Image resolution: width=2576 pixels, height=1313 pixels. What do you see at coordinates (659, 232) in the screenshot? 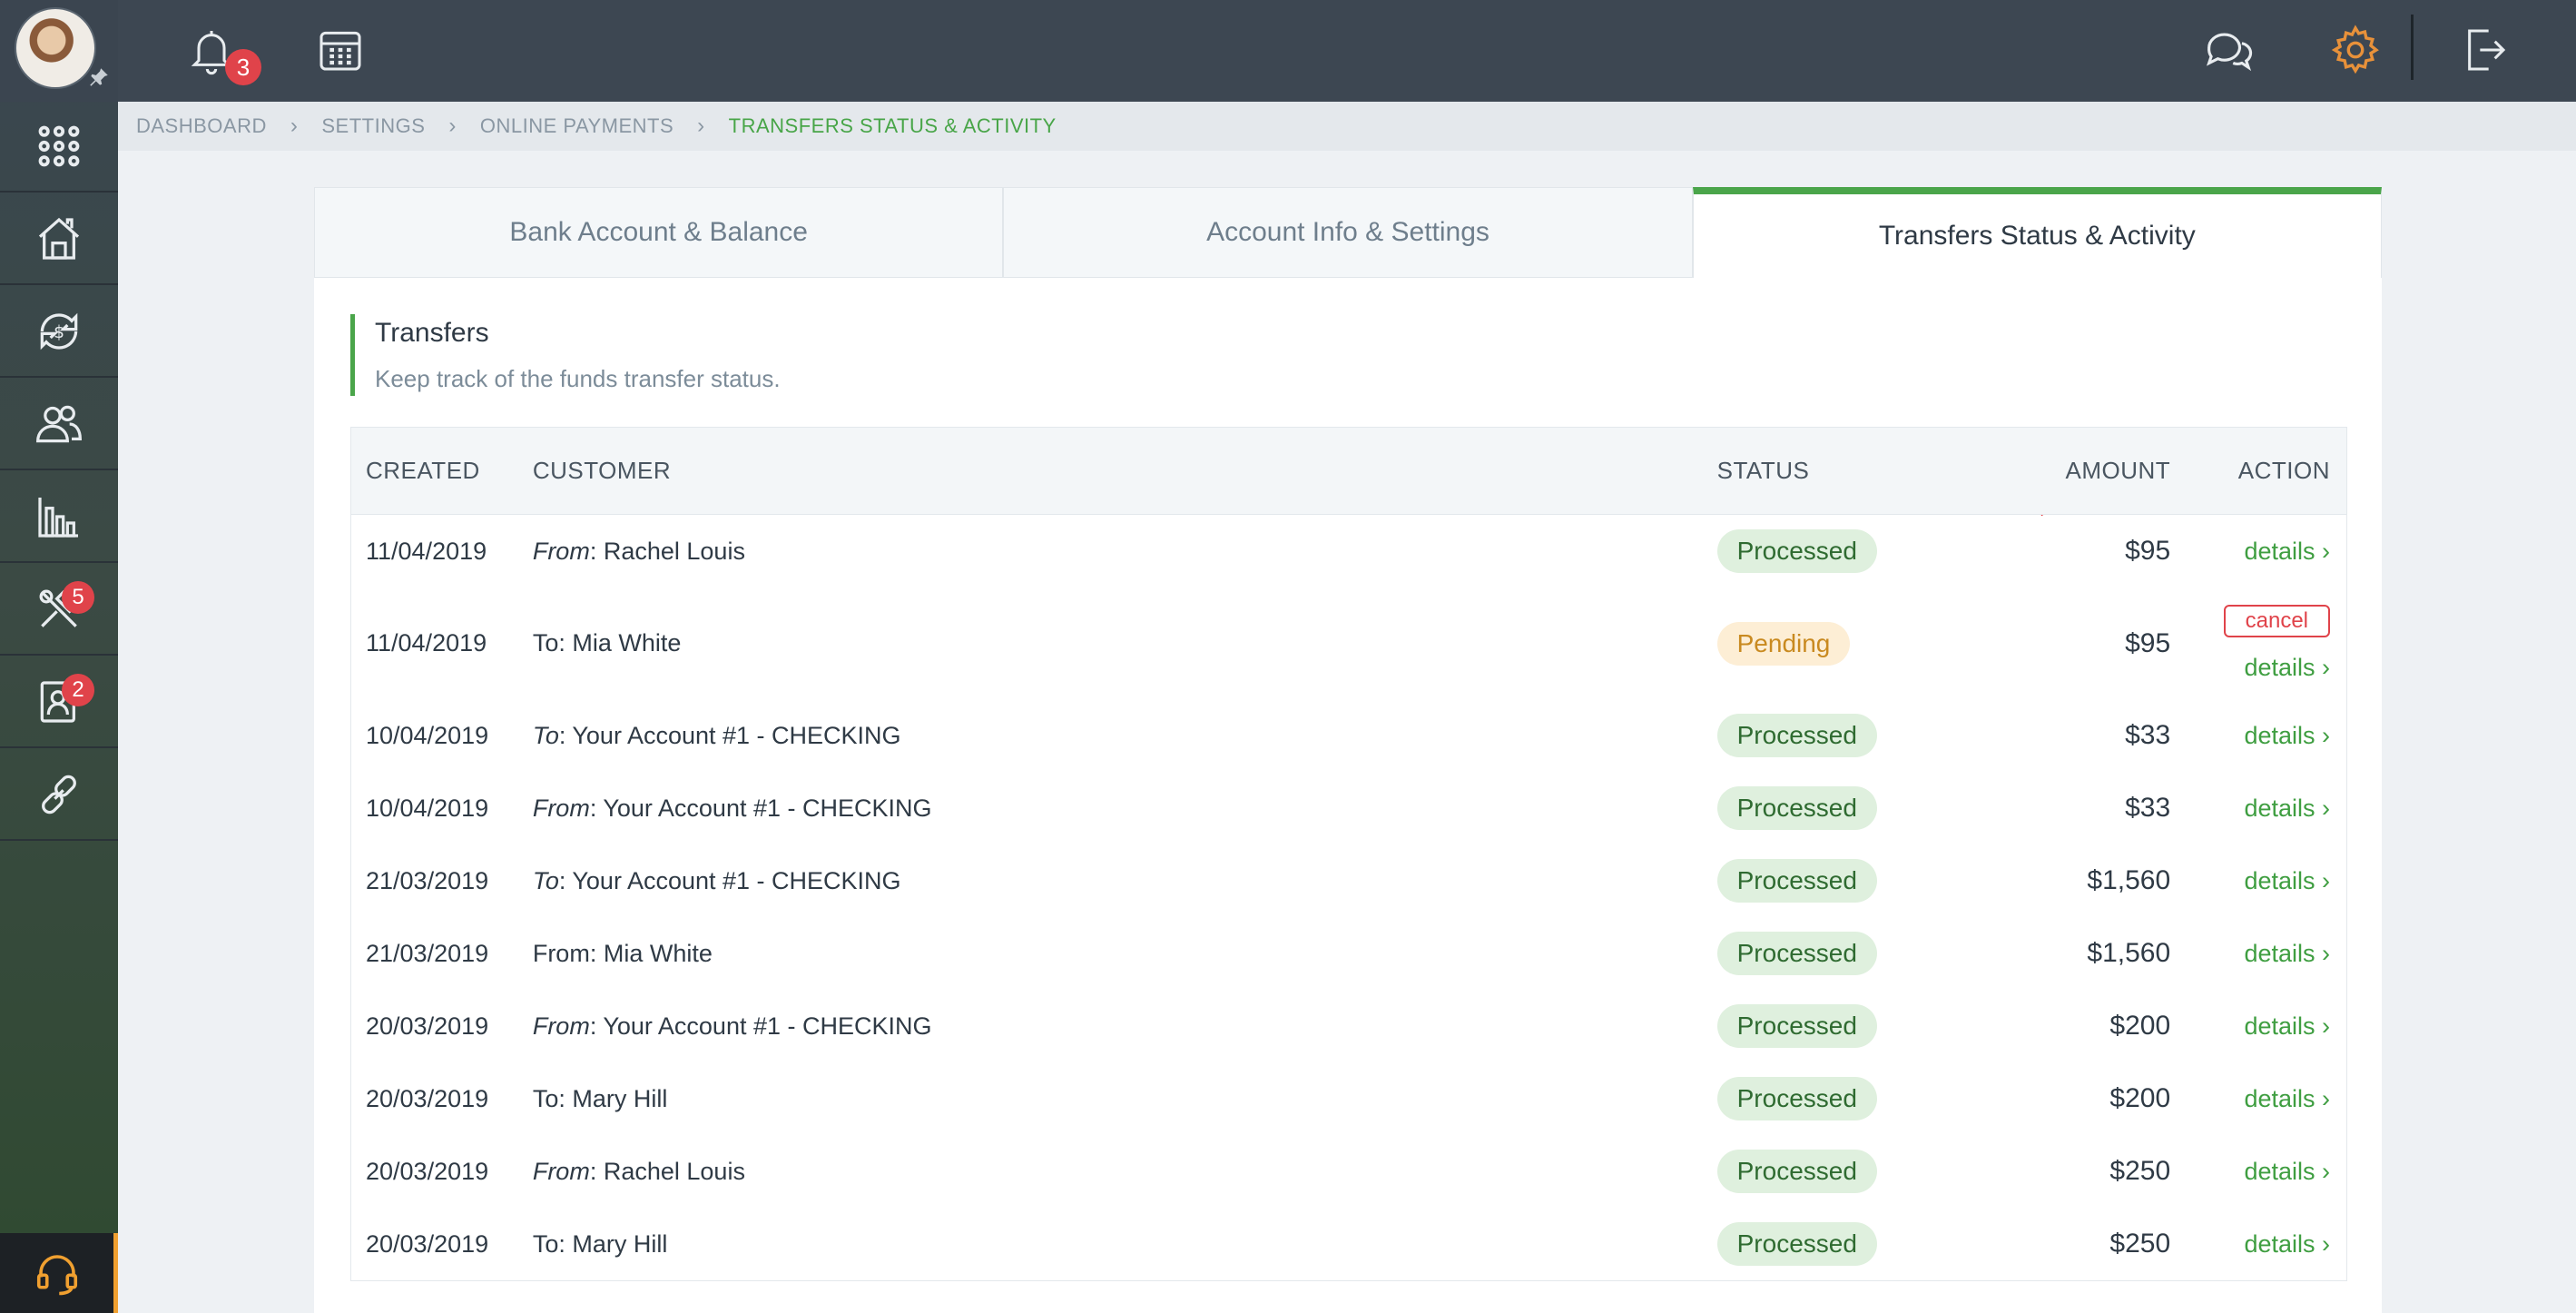
I see `tab-bank-account: Bank Account & Balance` at bounding box center [659, 232].